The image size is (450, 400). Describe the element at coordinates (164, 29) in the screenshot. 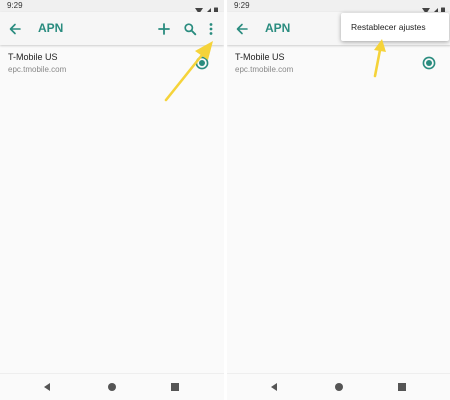

I see `plus-icon` at that location.